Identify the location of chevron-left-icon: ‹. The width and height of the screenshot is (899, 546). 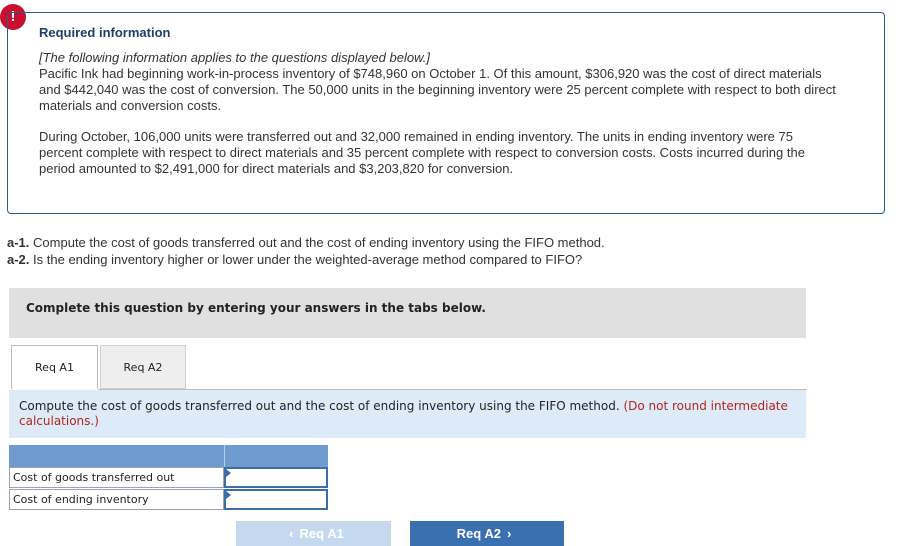
(291, 533).